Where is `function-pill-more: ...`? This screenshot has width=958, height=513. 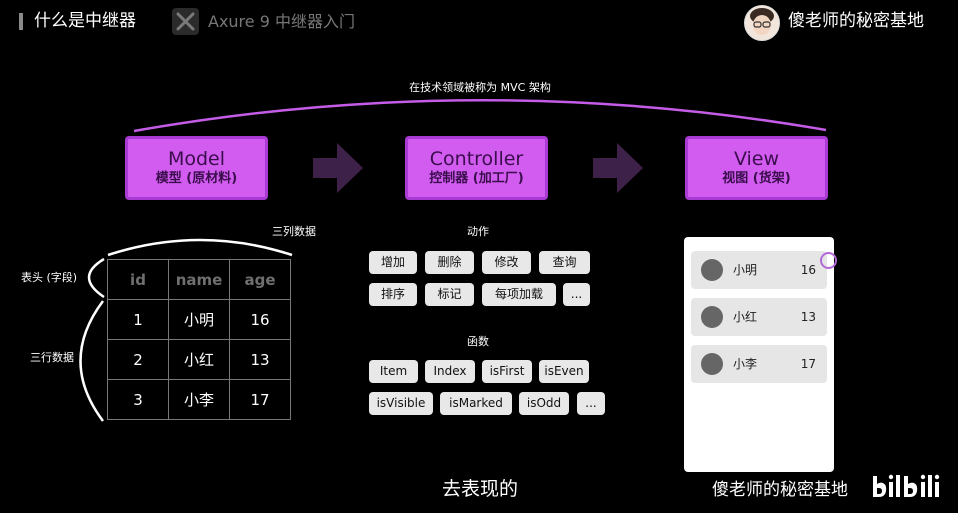 function-pill-more: ... is located at coordinates (591, 403).